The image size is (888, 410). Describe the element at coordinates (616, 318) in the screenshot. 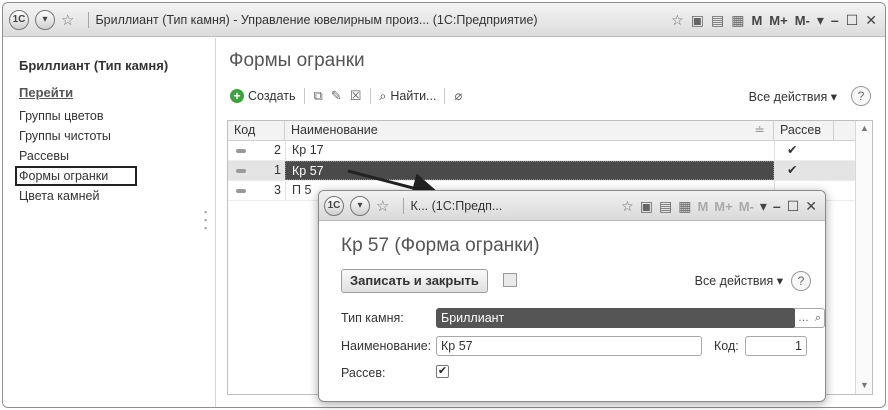

I see `stone-type-field: Бриллиант` at that location.